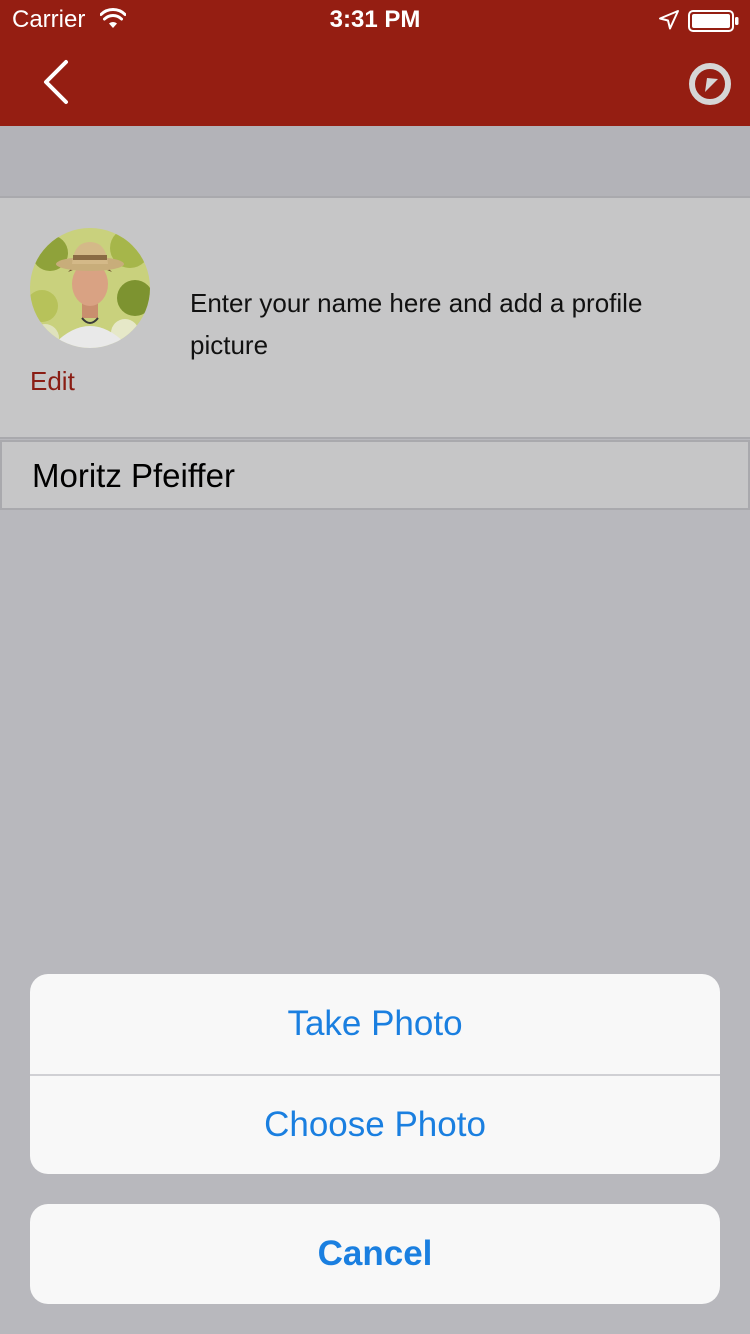  I want to click on name-field-container, so click(375, 475).